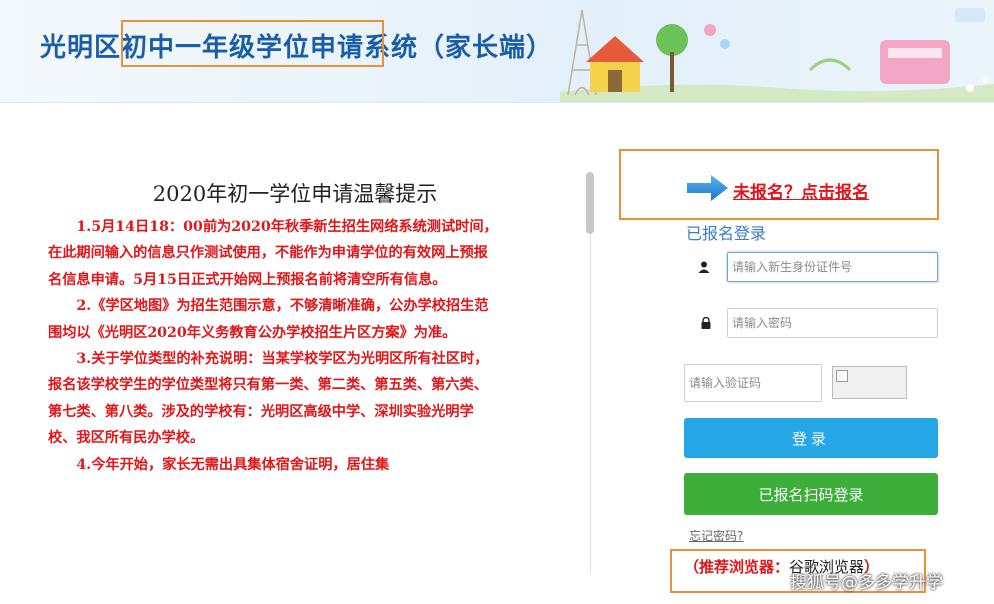 Image resolution: width=994 pixels, height=604 pixels. I want to click on password-input, so click(832, 323).